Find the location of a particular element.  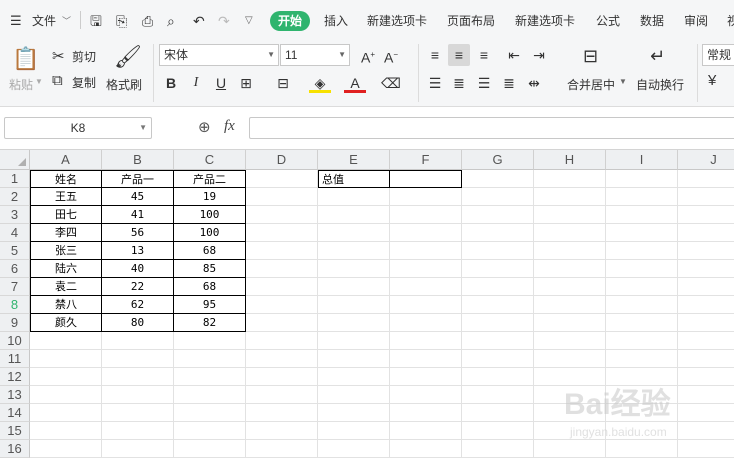

row-header-4: 4 is located at coordinates (15, 233).